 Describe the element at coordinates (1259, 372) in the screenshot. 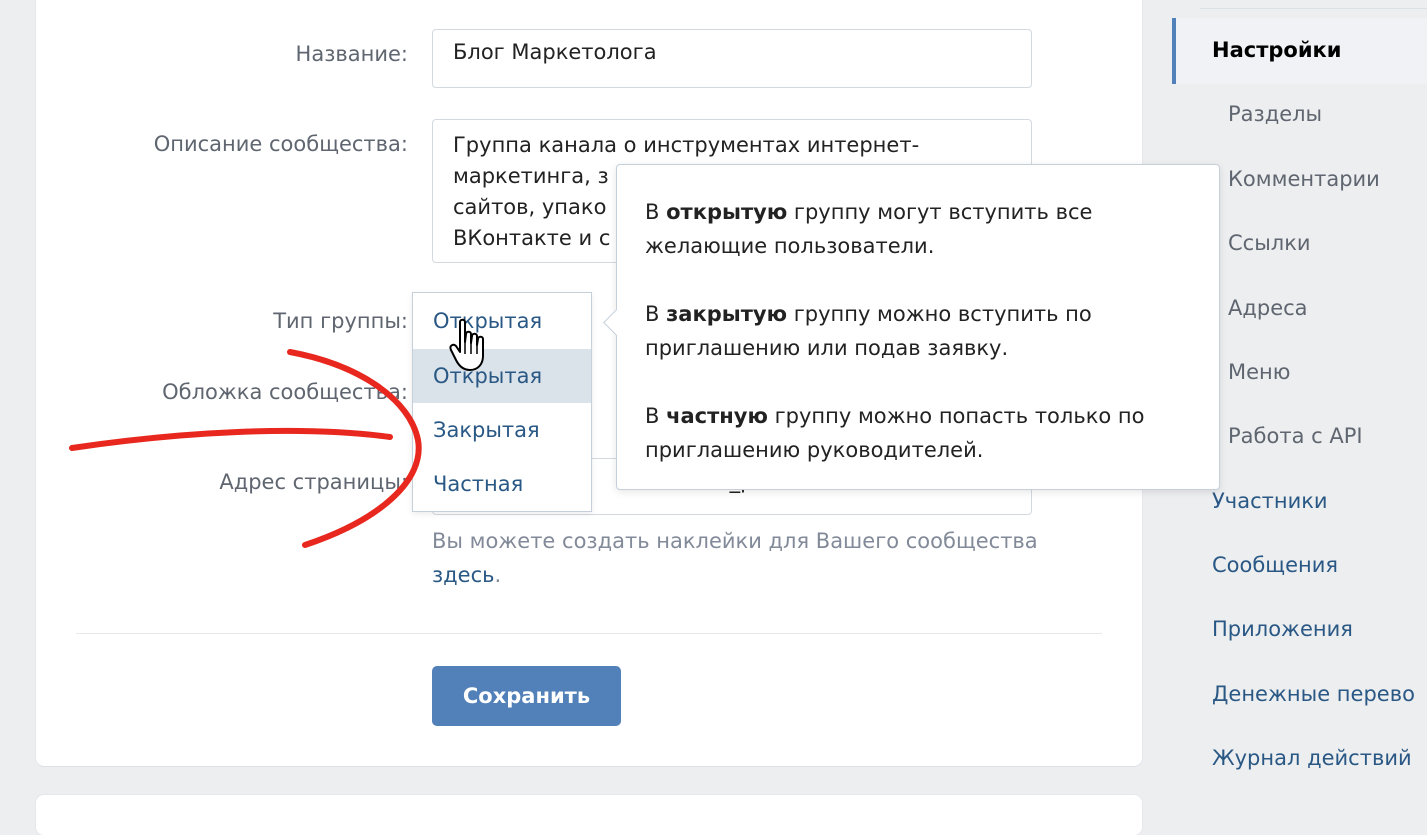

I see `rnav-subitem-menu: Меню` at that location.